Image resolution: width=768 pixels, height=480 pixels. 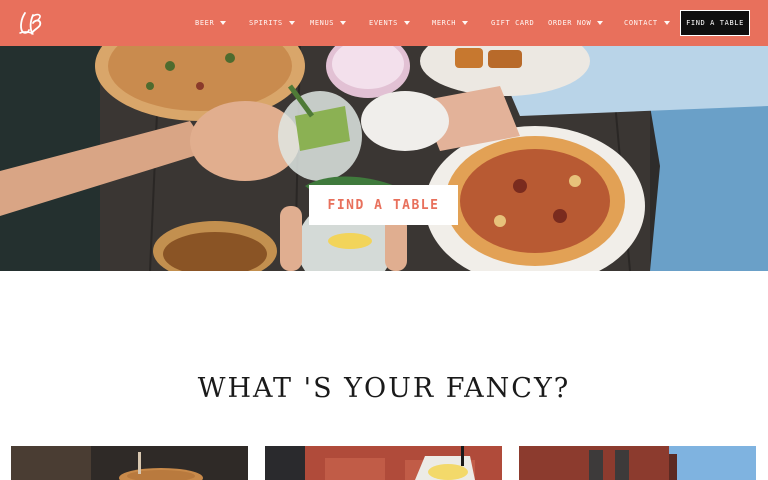 I want to click on nav-item-gift-card: GIFT CARD, so click(x=512, y=23).